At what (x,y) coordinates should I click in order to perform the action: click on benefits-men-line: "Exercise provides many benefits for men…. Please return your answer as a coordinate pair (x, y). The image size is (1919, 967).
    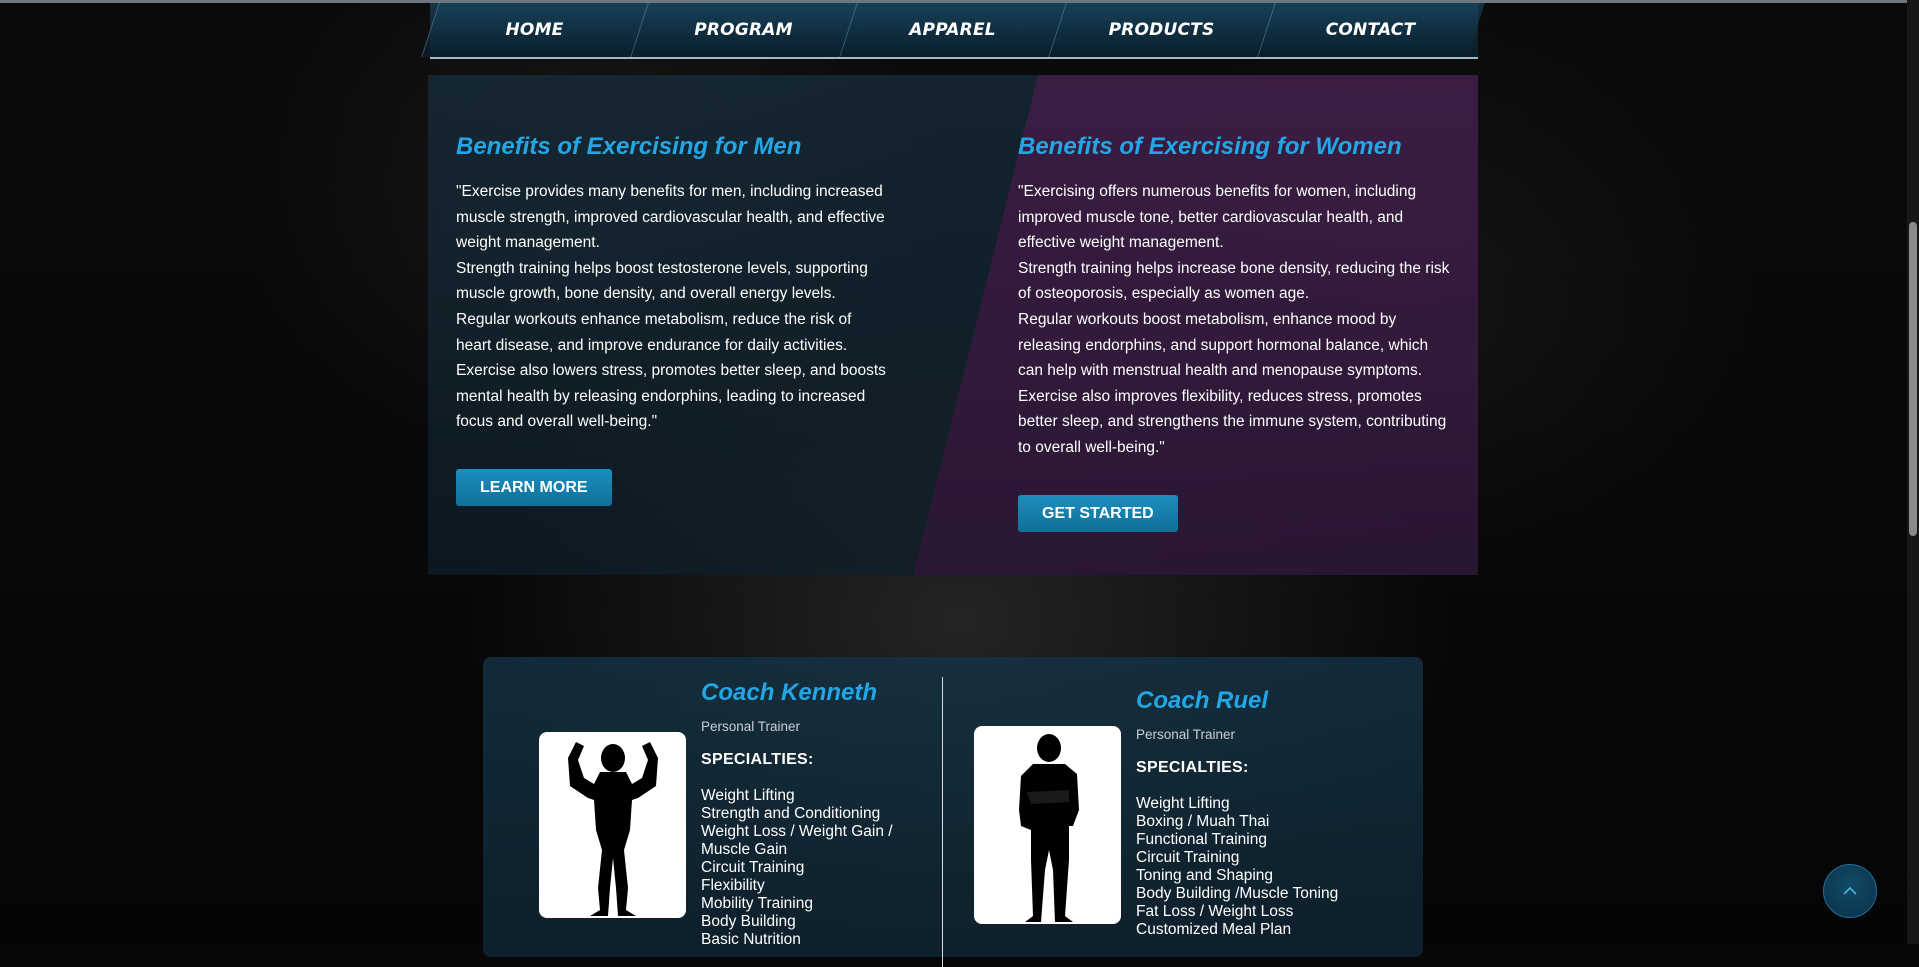
    Looking at the image, I should click on (670, 217).